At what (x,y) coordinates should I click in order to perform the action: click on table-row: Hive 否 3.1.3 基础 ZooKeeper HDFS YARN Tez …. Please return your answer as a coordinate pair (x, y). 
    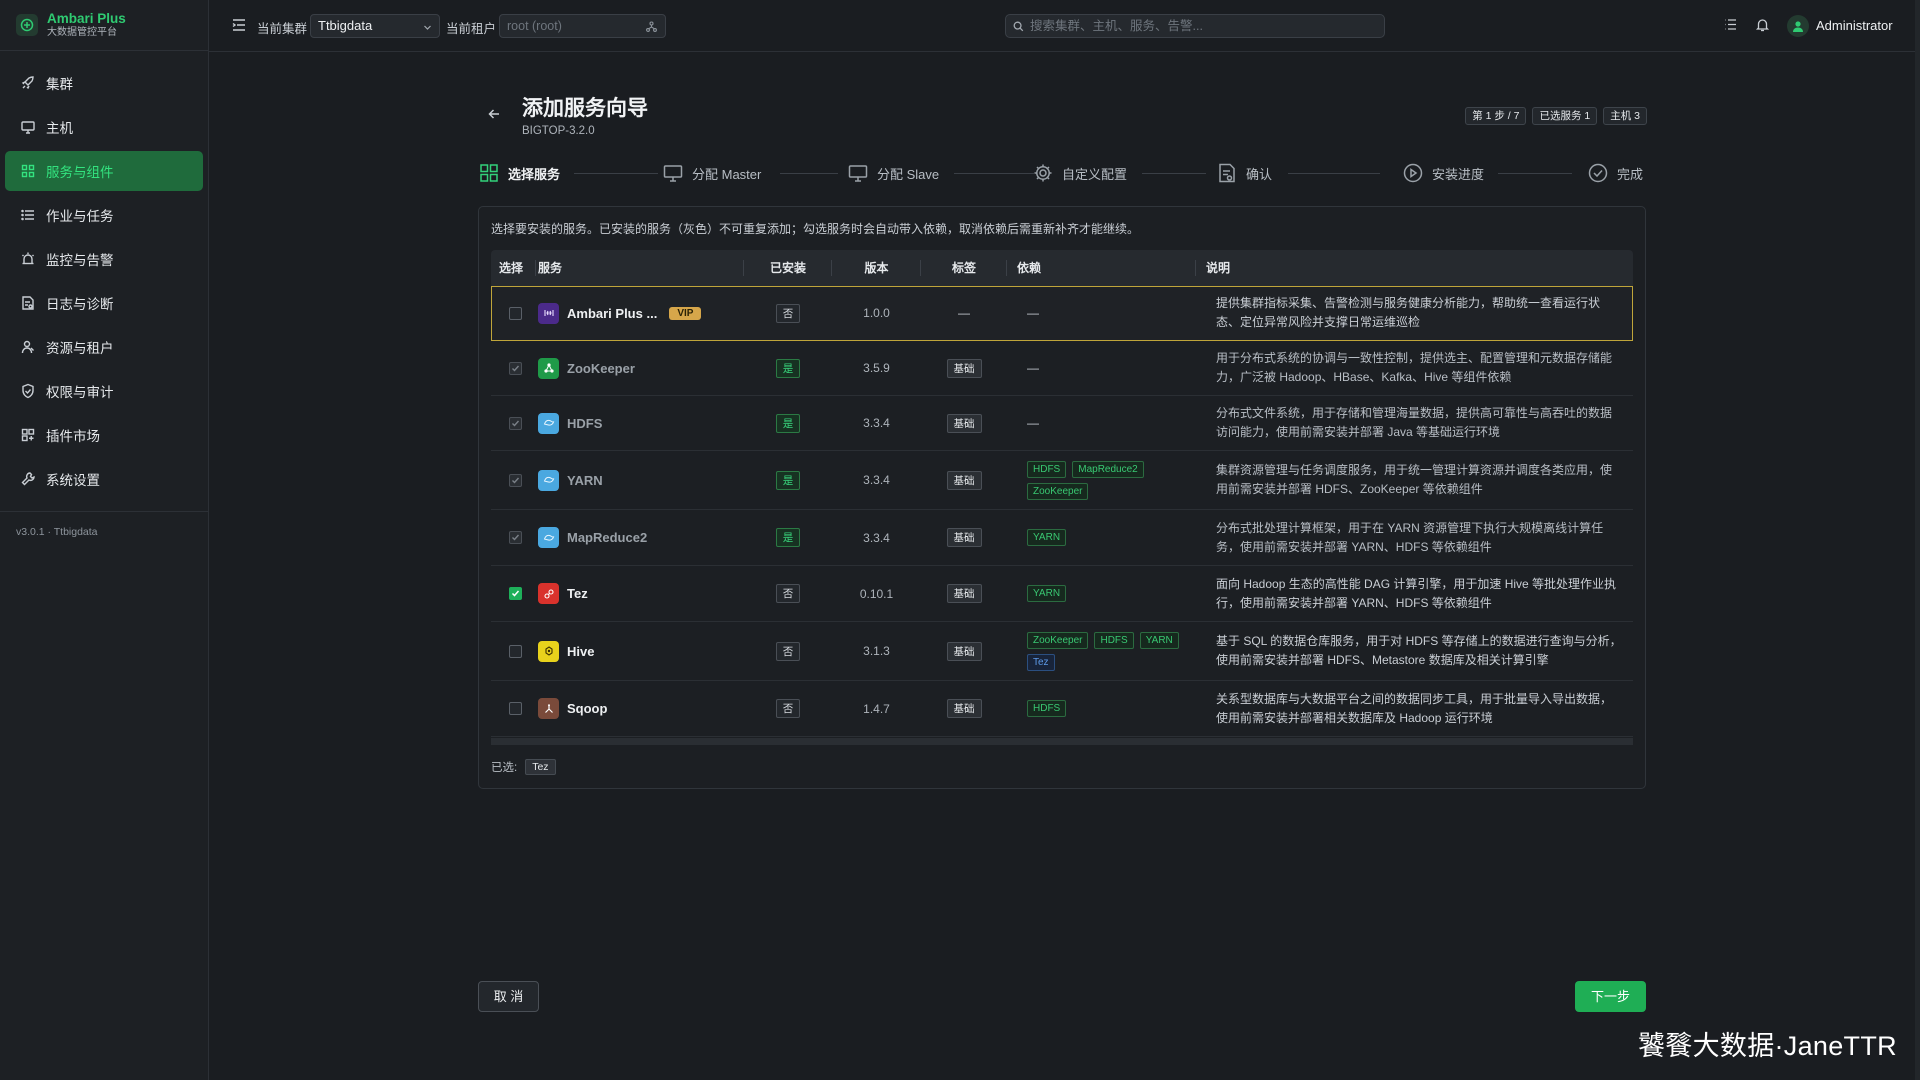
    Looking at the image, I should click on (1062, 651).